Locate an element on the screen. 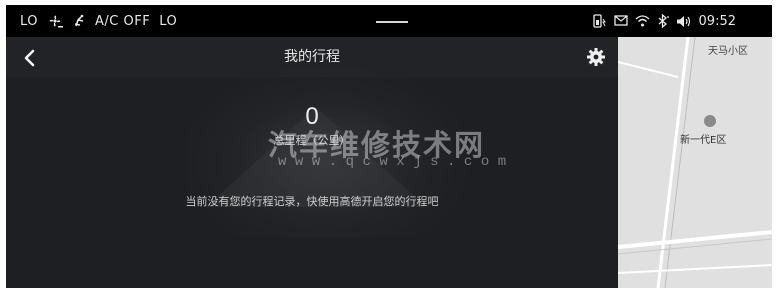  watermark-url: www.qcwxjs.com is located at coordinates (396, 162).